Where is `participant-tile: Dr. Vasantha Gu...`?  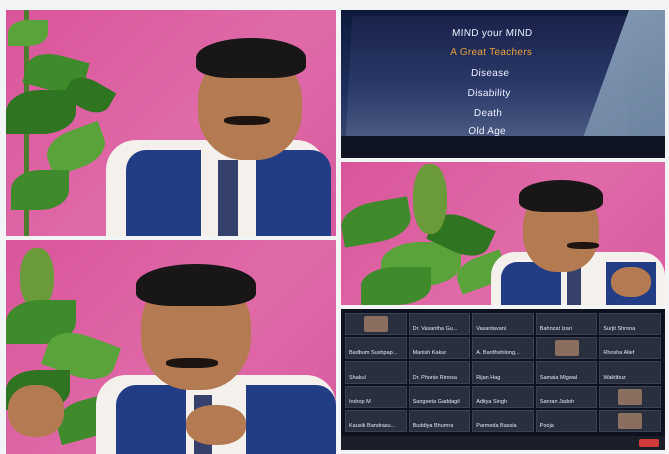
participant-tile: Dr. Vasantha Gu... is located at coordinates (439, 324).